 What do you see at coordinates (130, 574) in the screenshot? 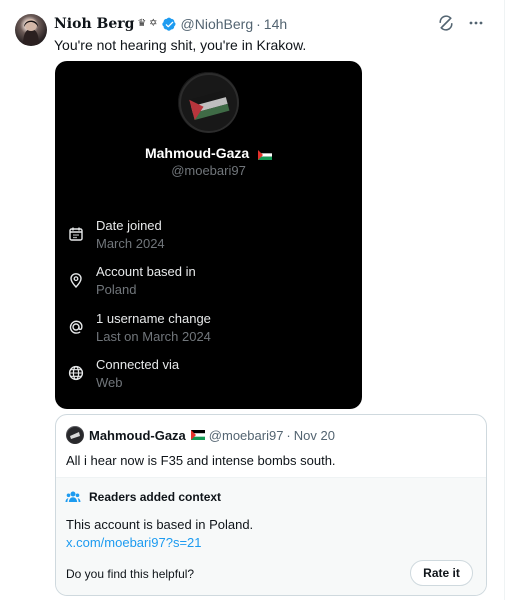
I see `helpful-question: Do you find this helpful?` at bounding box center [130, 574].